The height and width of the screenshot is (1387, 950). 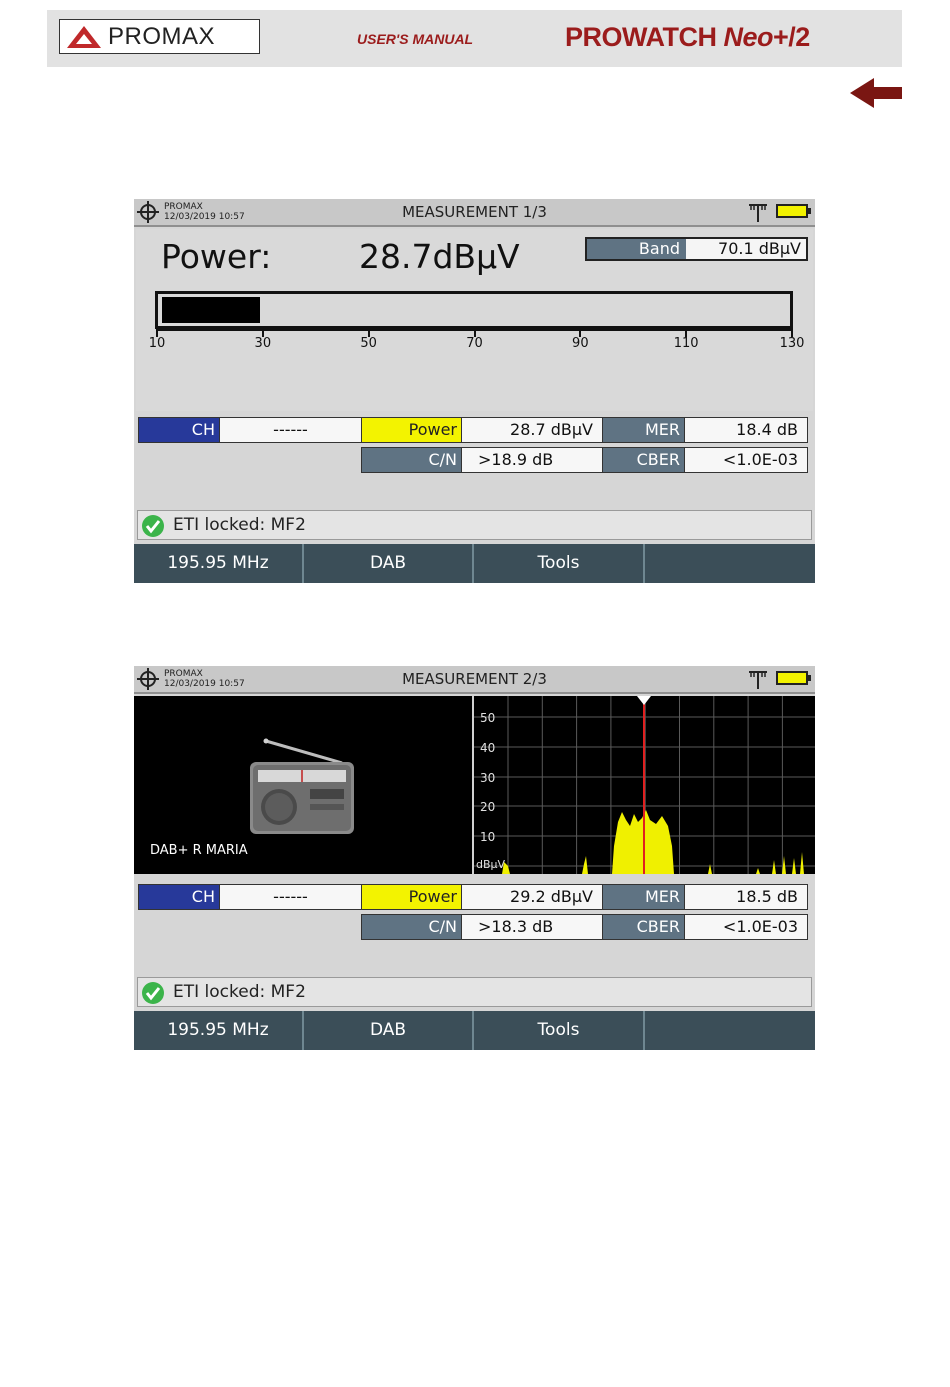 What do you see at coordinates (302, 786) in the screenshot?
I see `radio-icon` at bounding box center [302, 786].